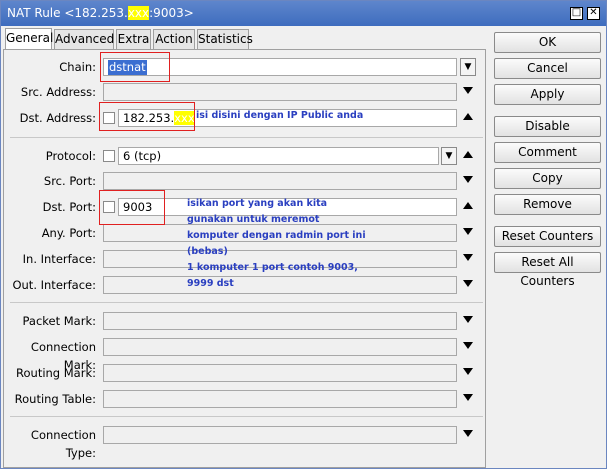  Describe the element at coordinates (593, 13) in the screenshot. I see `close-button: ✕` at that location.